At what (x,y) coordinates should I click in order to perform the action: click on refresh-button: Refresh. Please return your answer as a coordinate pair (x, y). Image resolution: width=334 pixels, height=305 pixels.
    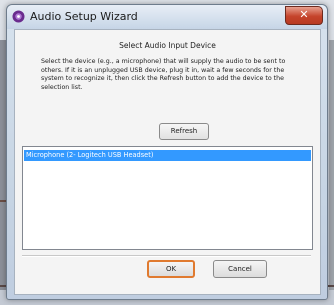
    Looking at the image, I should click on (184, 131).